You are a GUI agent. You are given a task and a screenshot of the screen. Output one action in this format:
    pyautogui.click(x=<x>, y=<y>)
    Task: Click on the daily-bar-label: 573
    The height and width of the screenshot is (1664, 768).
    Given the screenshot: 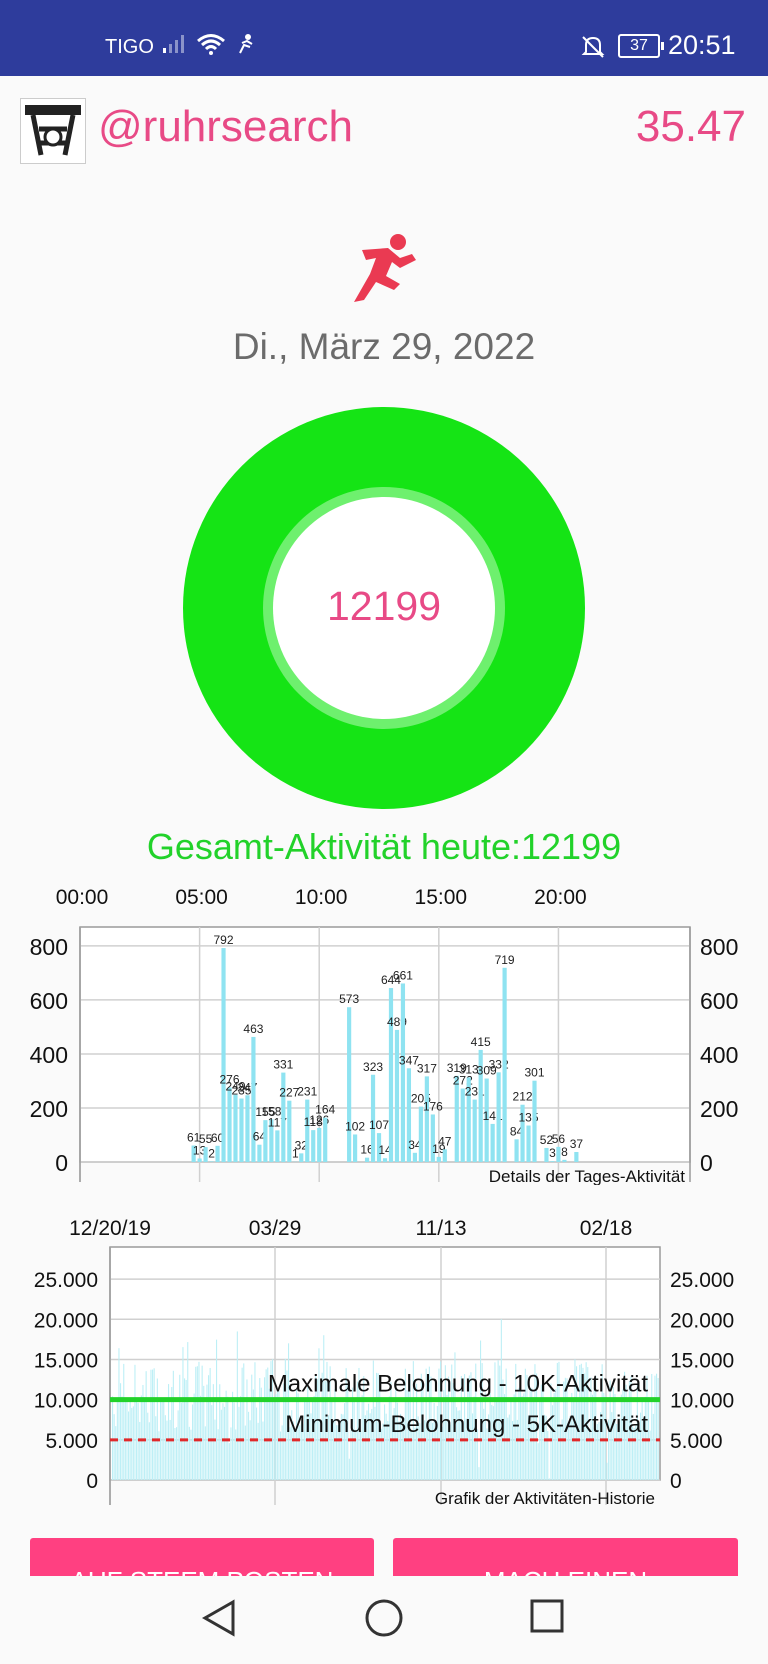 What is the action you would take?
    pyautogui.click(x=349, y=999)
    